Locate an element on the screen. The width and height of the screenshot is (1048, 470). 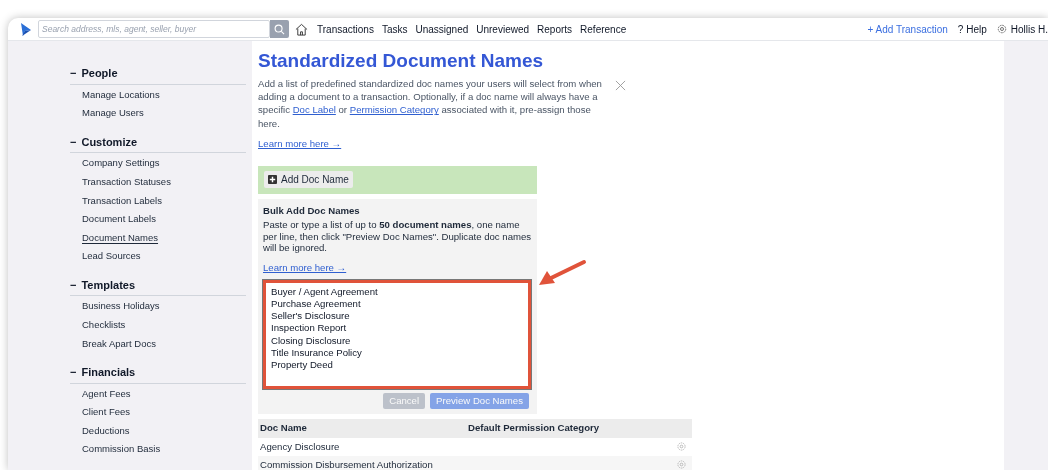
sidebar-item: Deductions is located at coordinates (106, 431).